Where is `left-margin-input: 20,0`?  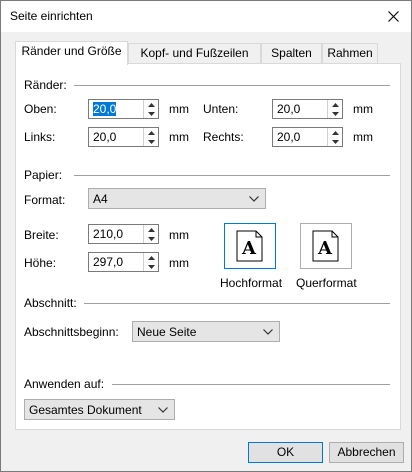
left-margin-input: 20,0 is located at coordinates (116, 137).